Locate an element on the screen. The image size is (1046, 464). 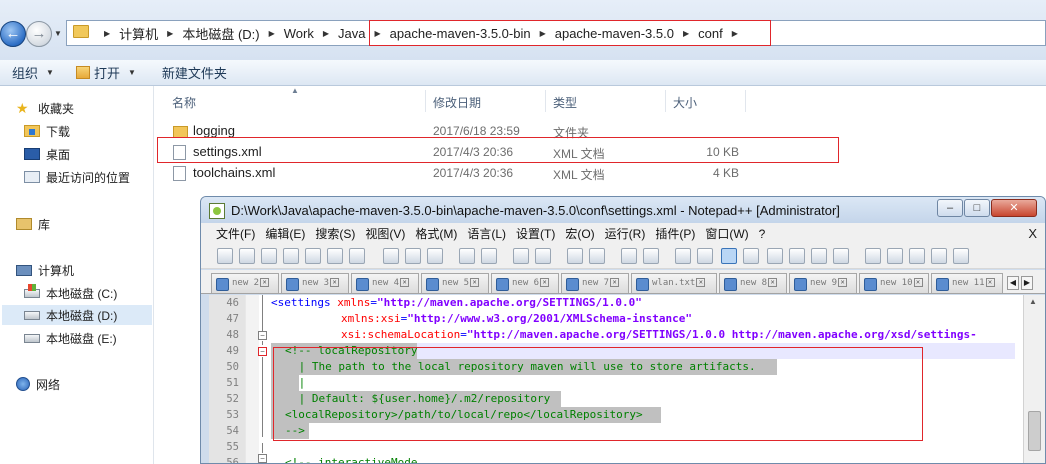
folder-workspace-icon is located at coordinates (819, 256).